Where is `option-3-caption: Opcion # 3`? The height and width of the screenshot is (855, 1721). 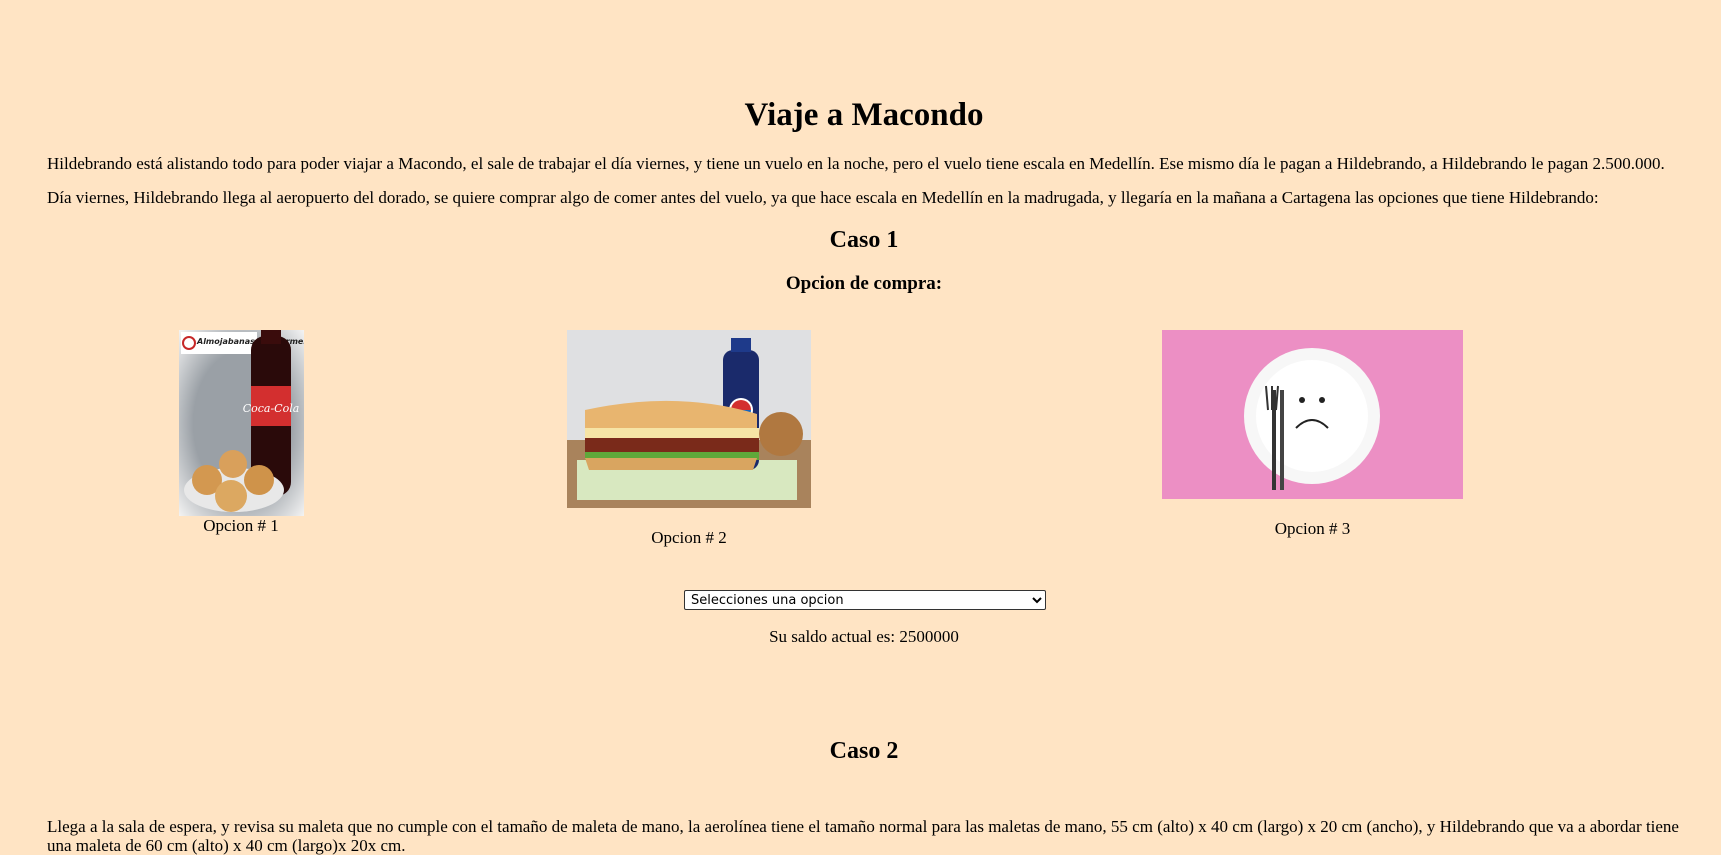
option-3-caption: Opcion # 3 is located at coordinates (1312, 528).